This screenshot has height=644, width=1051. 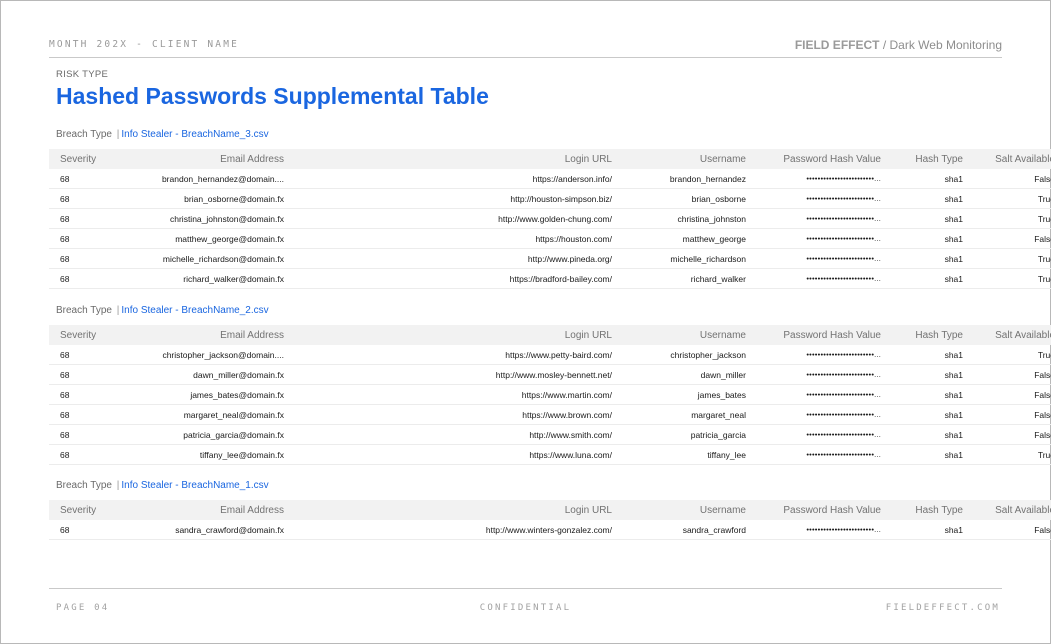 I want to click on login-url-cell: https://bradford-bailey.com/, so click(x=459, y=278).